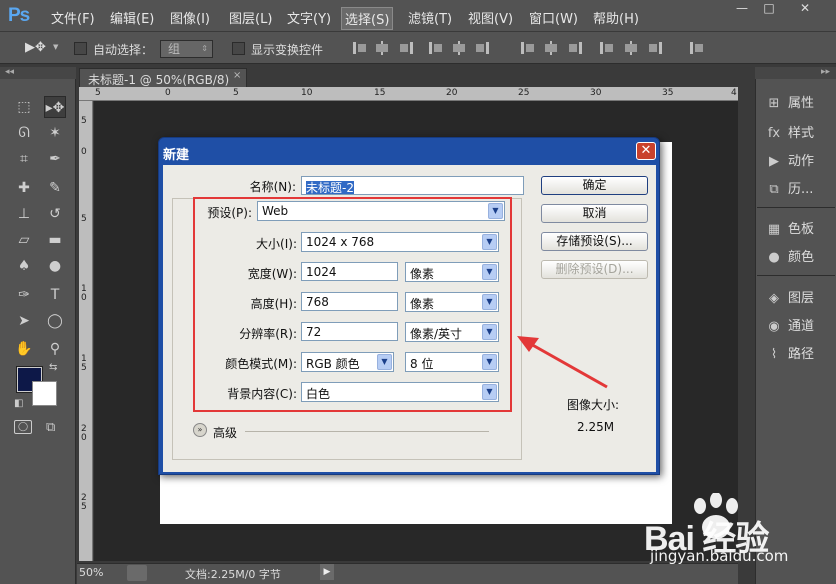 Image resolution: width=836 pixels, height=584 pixels. Describe the element at coordinates (55, 266) in the screenshot. I see `dodge-tool-icon: ●` at that location.